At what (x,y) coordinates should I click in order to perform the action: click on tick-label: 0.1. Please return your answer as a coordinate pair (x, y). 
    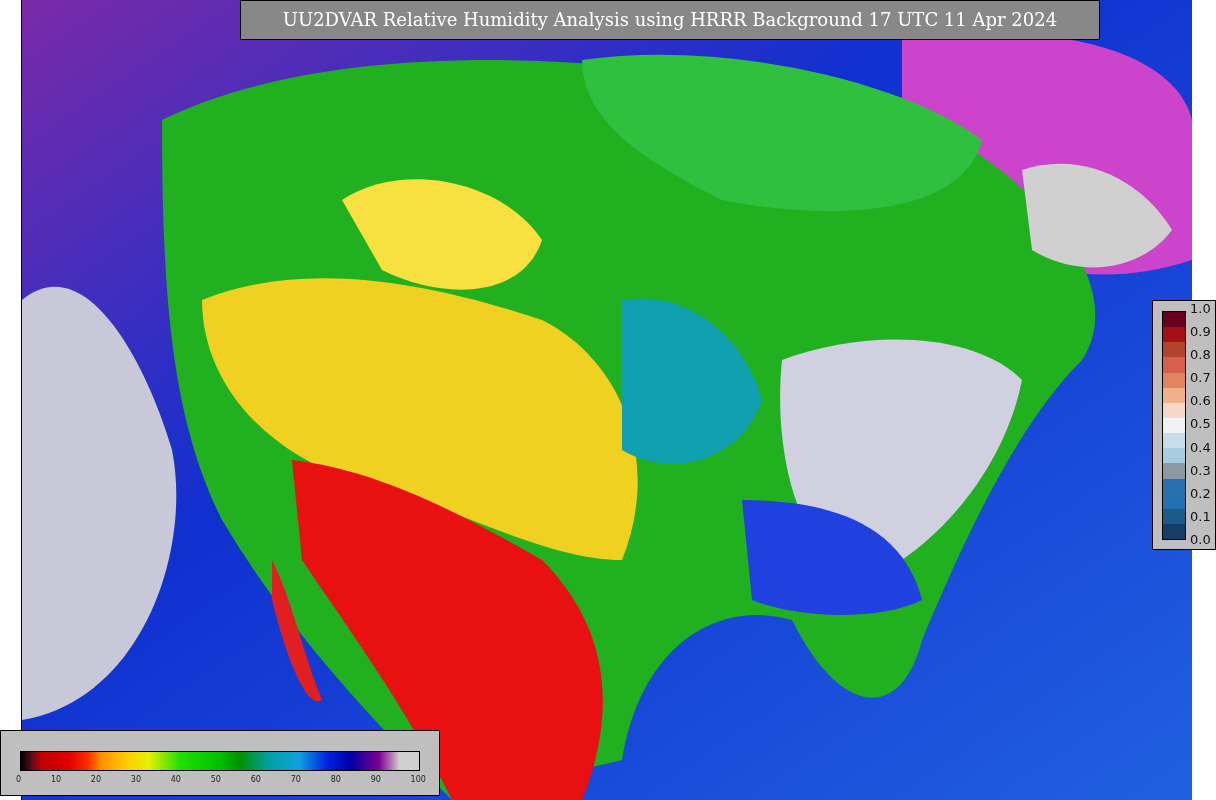
    Looking at the image, I should click on (1200, 516).